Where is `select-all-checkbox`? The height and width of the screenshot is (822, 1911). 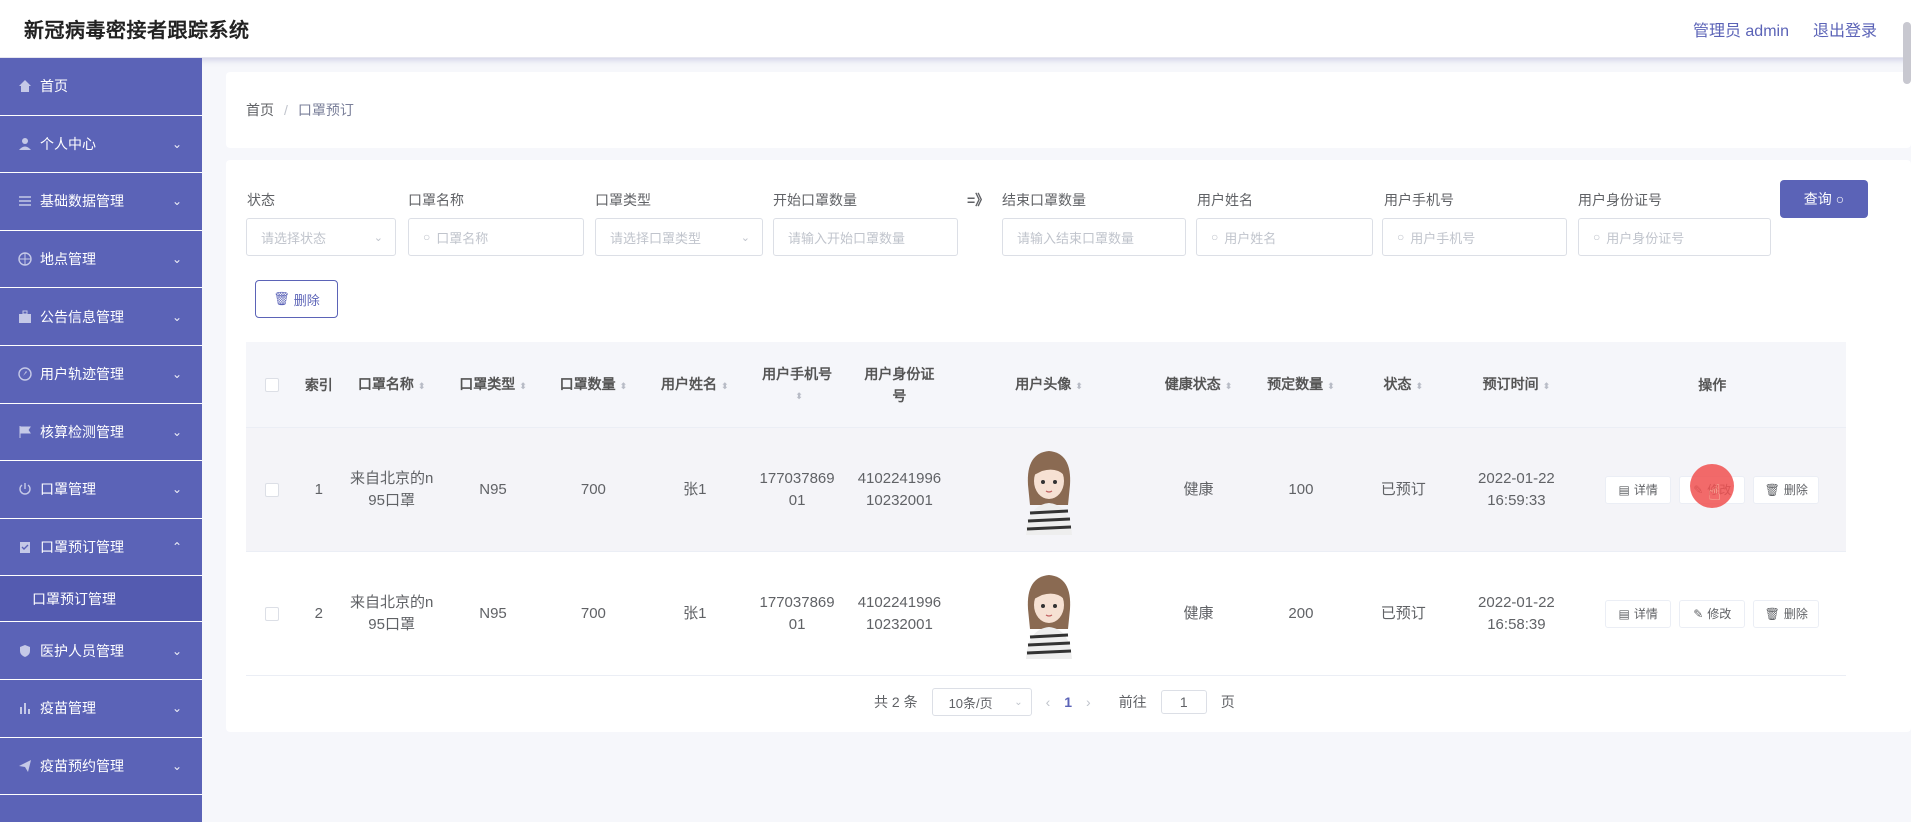 select-all-checkbox is located at coordinates (271, 384).